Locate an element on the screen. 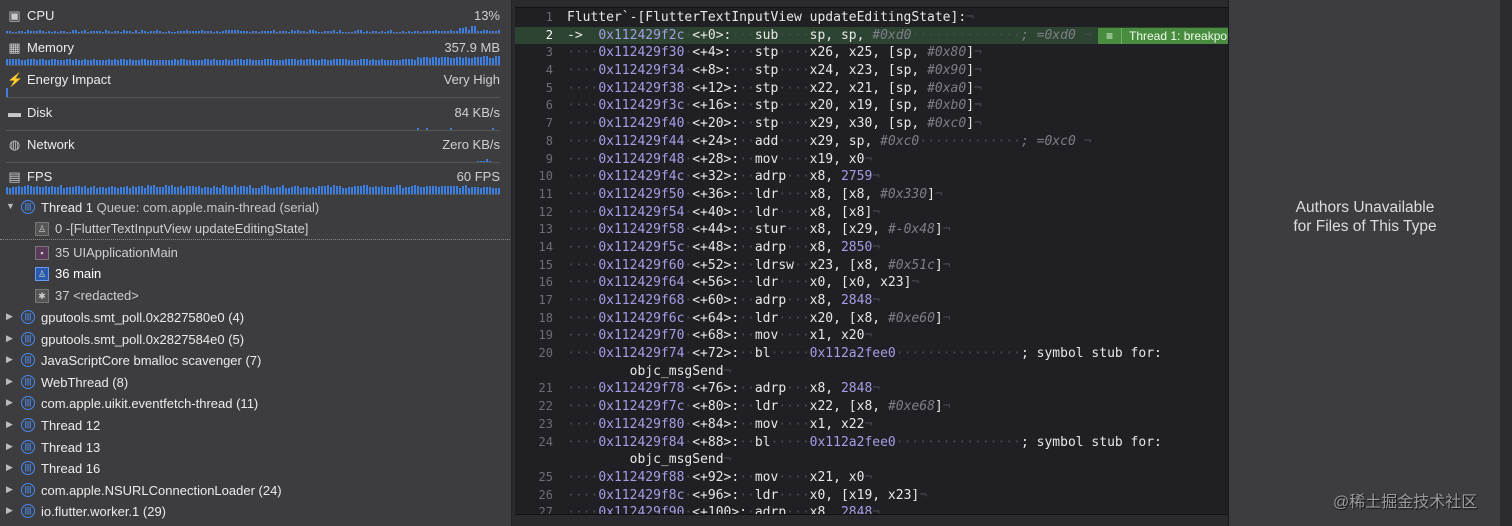  thread-row: ▶ ||| com.apple.NSURLConnectionLoader (24) is located at coordinates (255, 490).